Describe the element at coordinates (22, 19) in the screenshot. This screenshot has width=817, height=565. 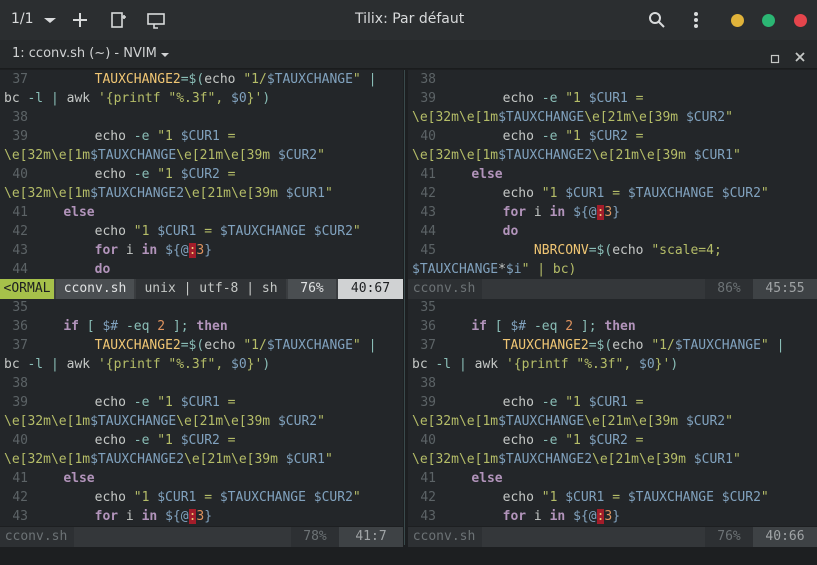
I see `session-counter: 1/1` at that location.